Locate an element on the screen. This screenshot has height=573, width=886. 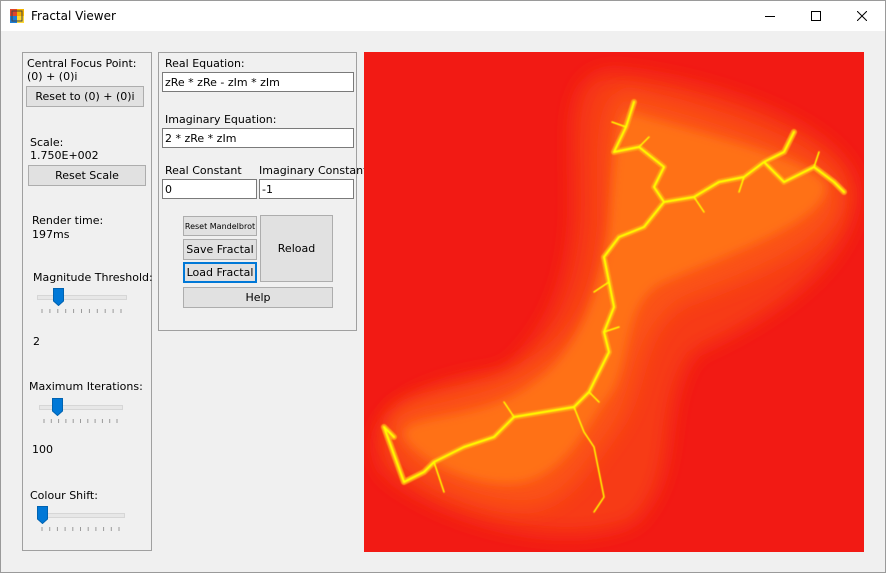
colour-shift-label: Colour Shift: is located at coordinates (64, 495).